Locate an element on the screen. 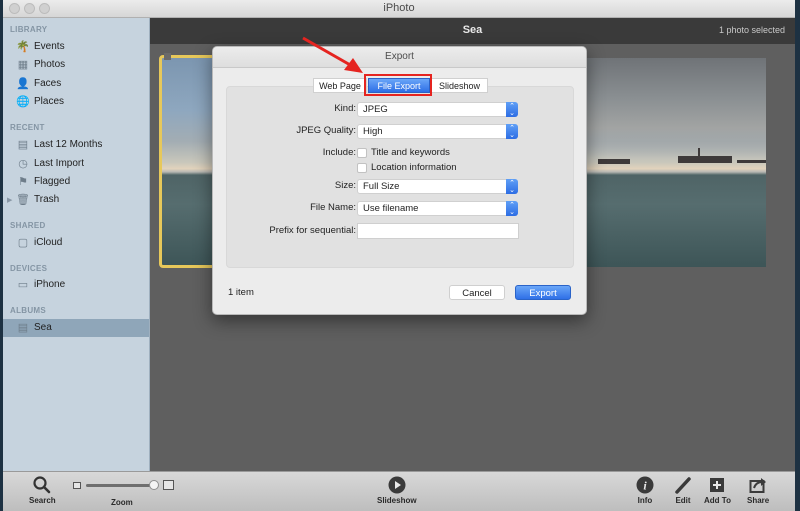 Image resolution: width=800 pixels, height=511 pixels. photo-selection-border is located at coordinates (189, 161).